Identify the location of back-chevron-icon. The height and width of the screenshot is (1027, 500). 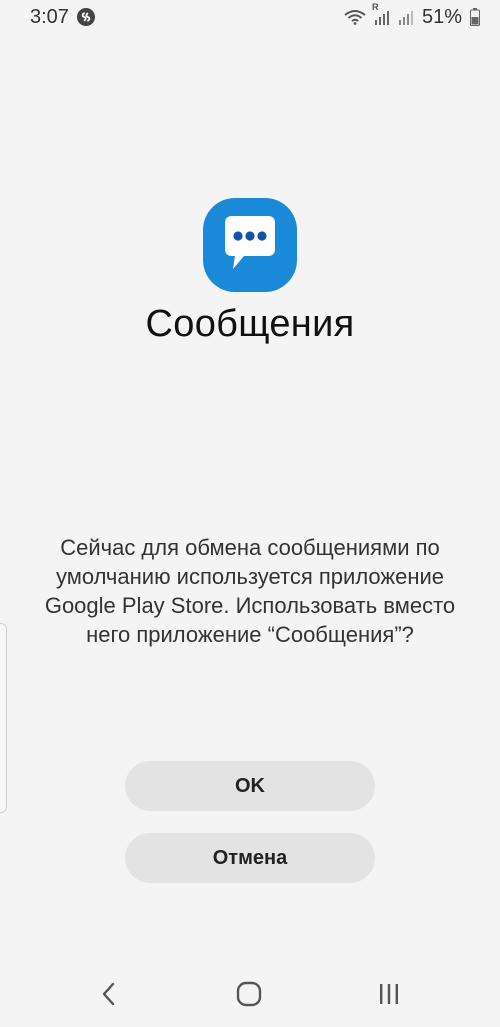
(108, 994).